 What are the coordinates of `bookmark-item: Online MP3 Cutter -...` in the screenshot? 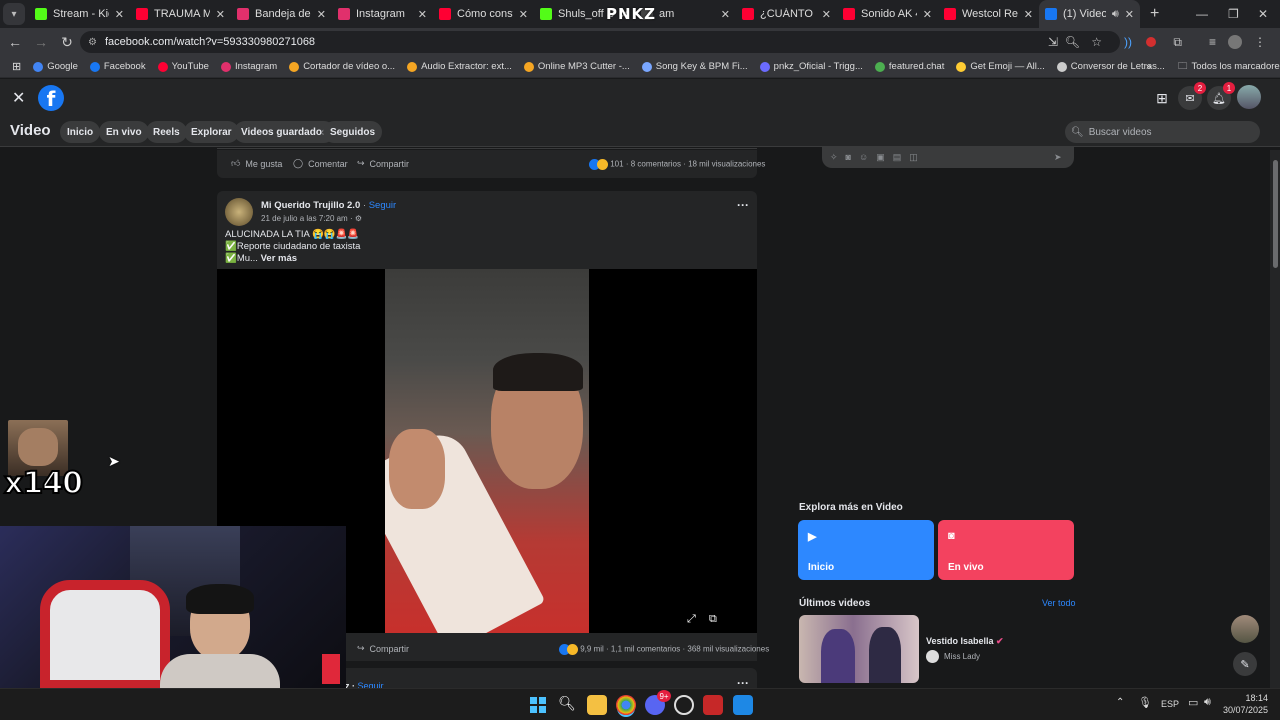 It's located at (577, 66).